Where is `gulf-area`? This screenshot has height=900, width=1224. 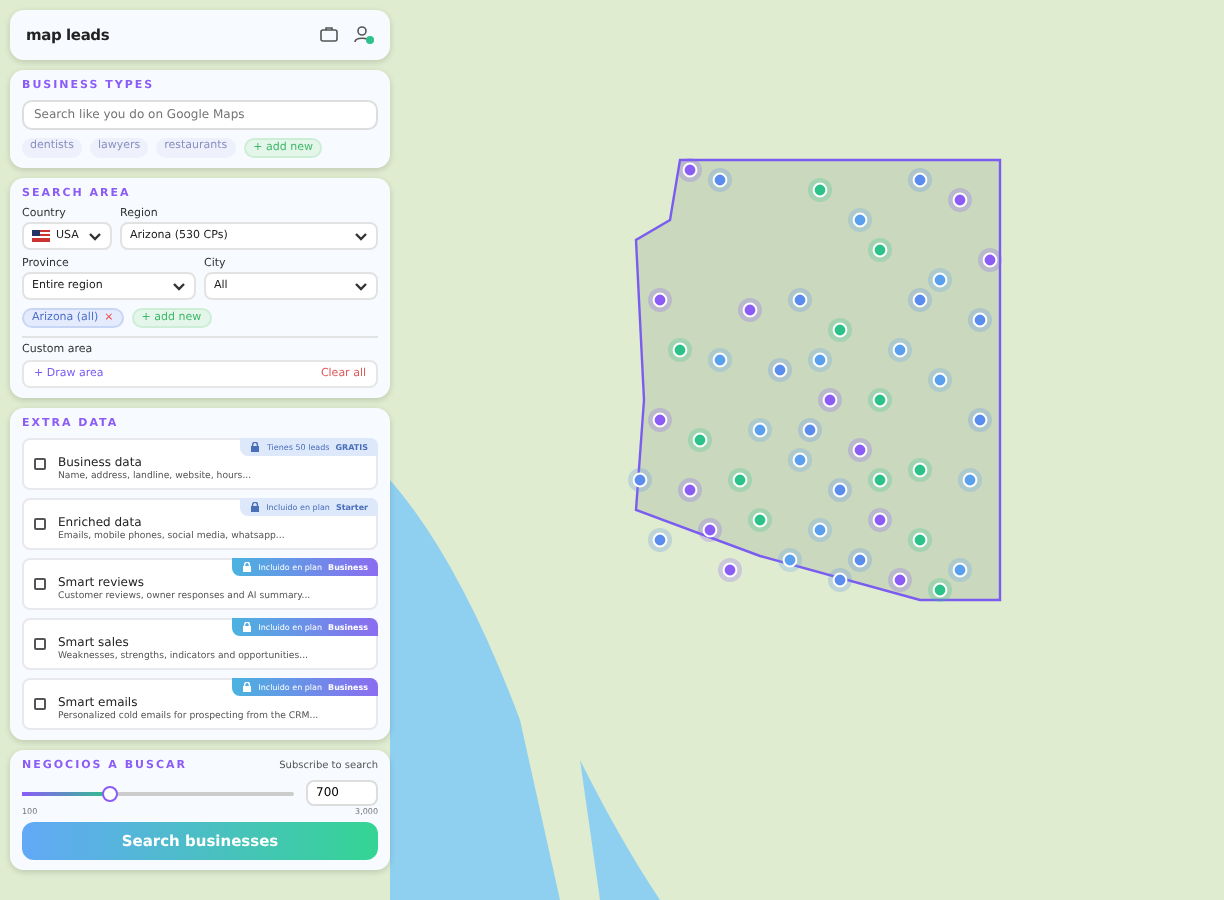 gulf-area is located at coordinates (620, 830).